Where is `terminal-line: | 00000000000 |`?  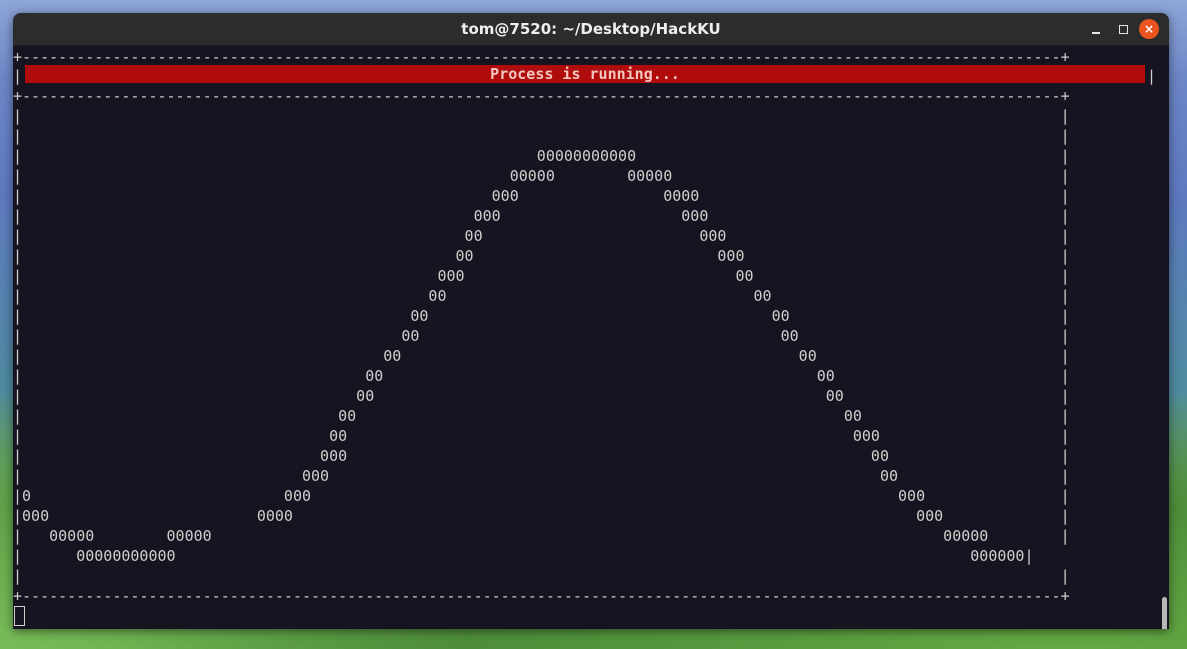 terminal-line: | 00000000000 | is located at coordinates (541, 156).